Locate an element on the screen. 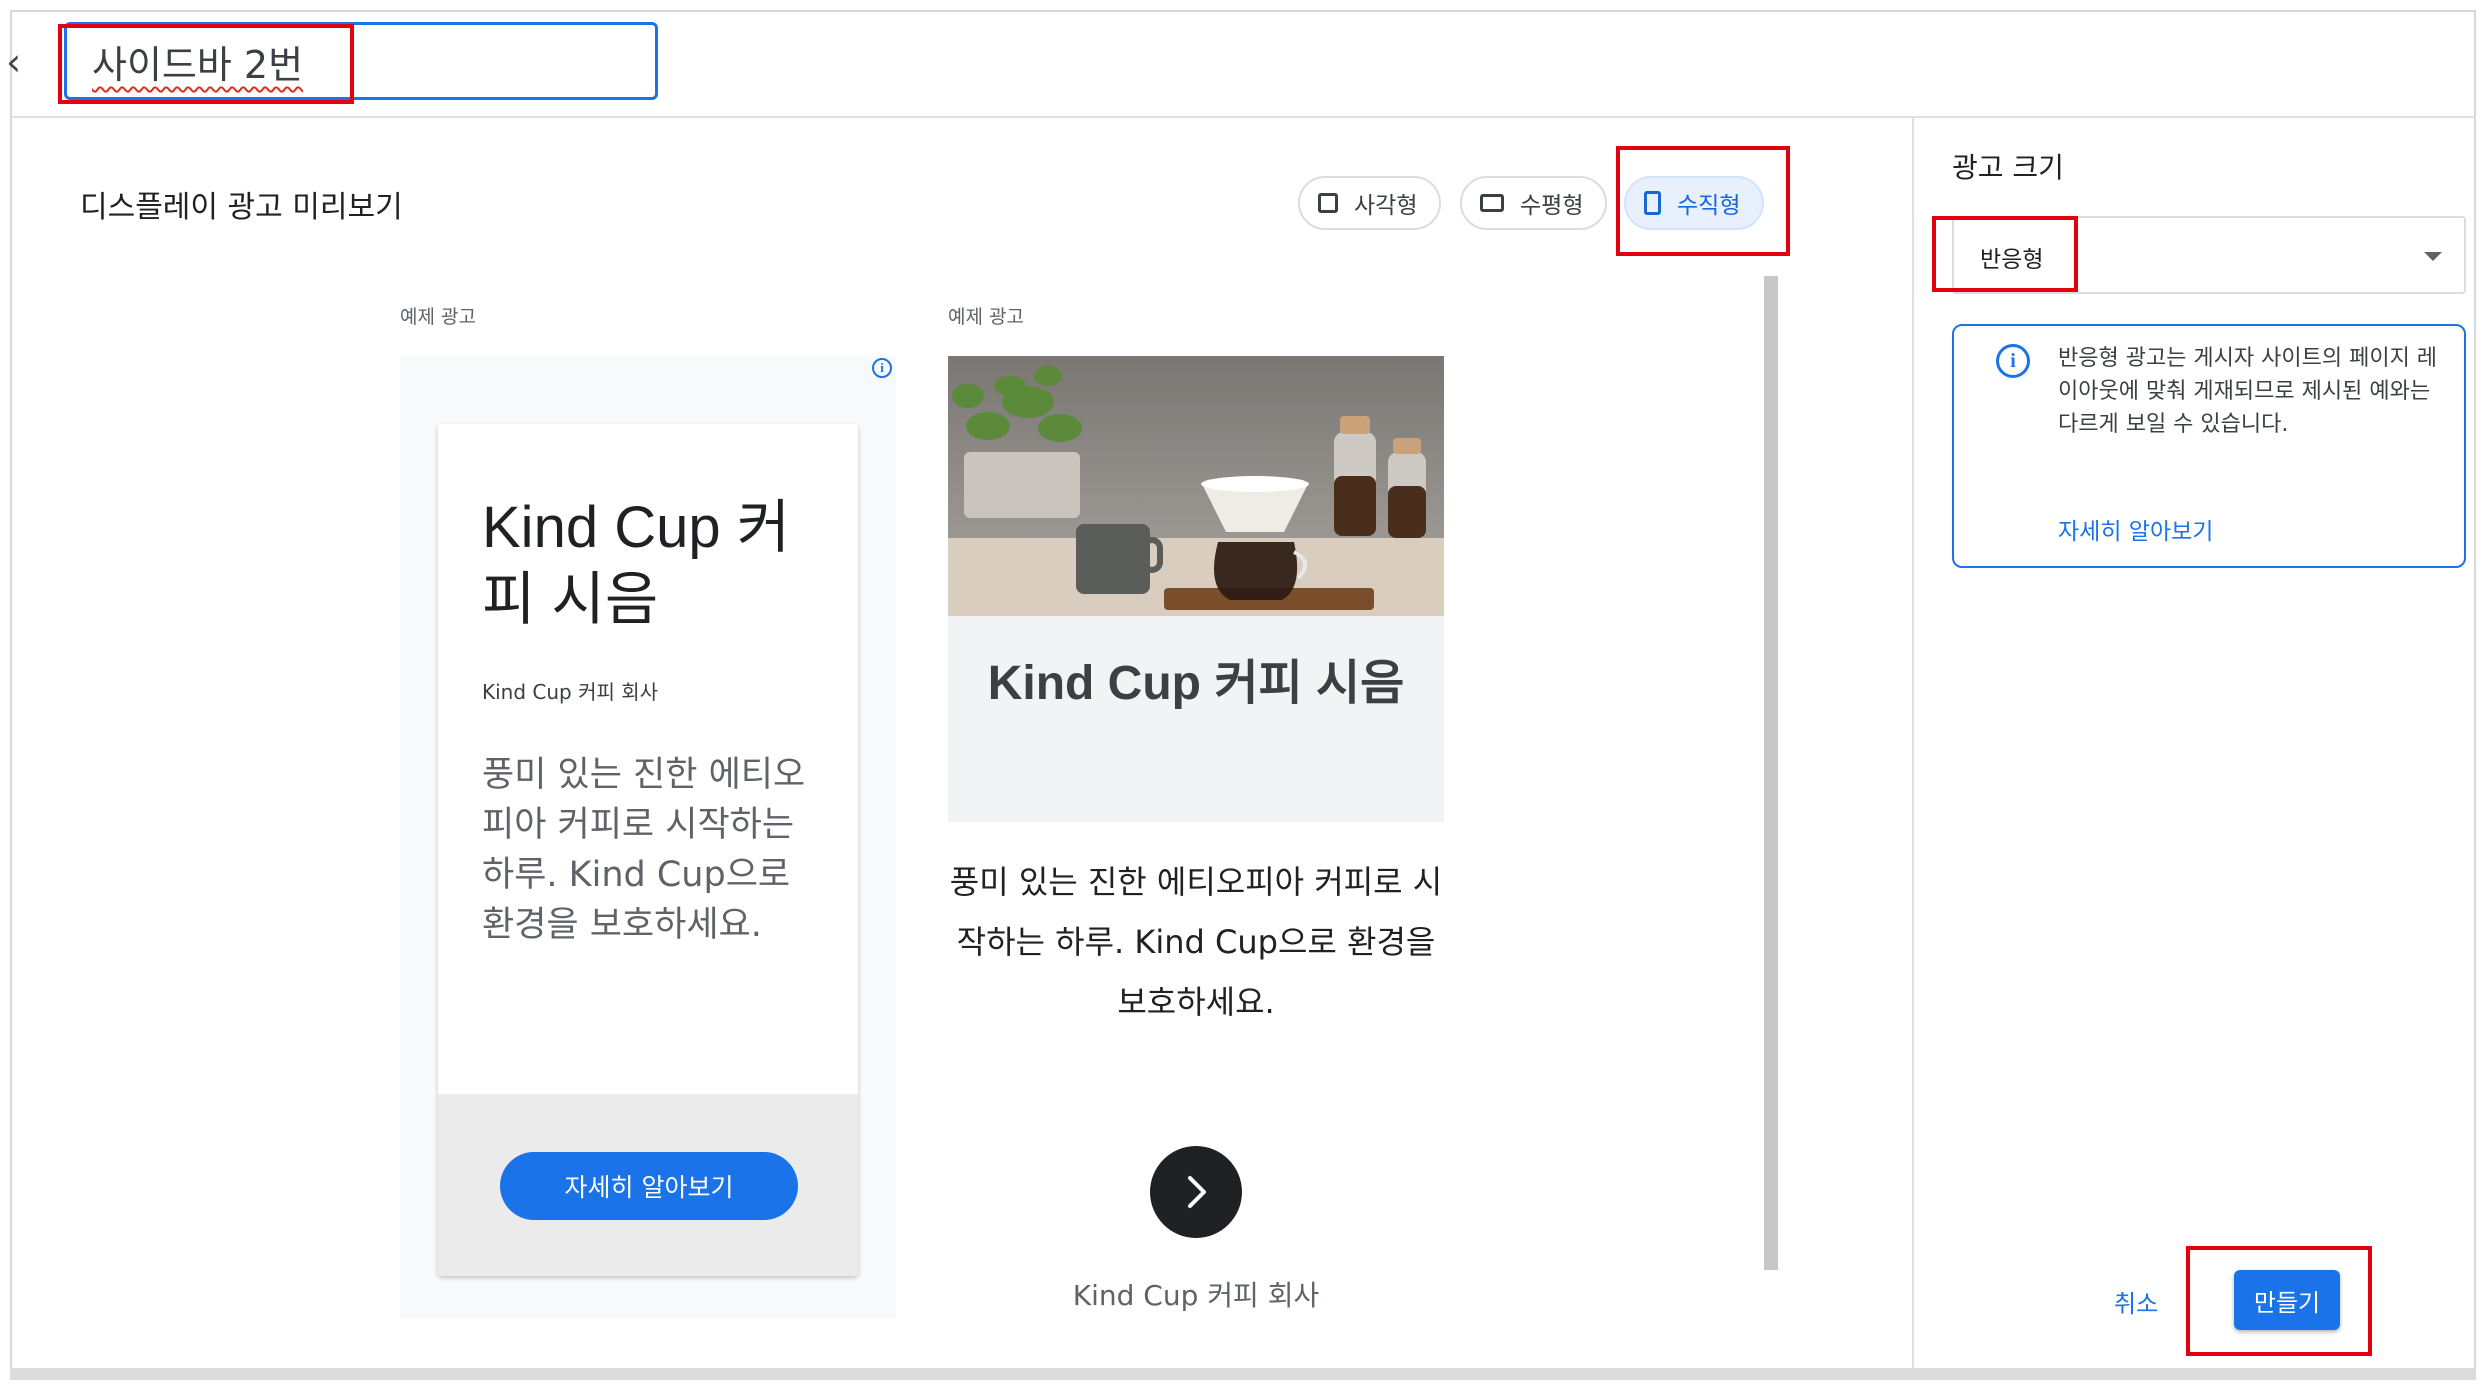  window-bottom-bar is located at coordinates (1243, 1374).